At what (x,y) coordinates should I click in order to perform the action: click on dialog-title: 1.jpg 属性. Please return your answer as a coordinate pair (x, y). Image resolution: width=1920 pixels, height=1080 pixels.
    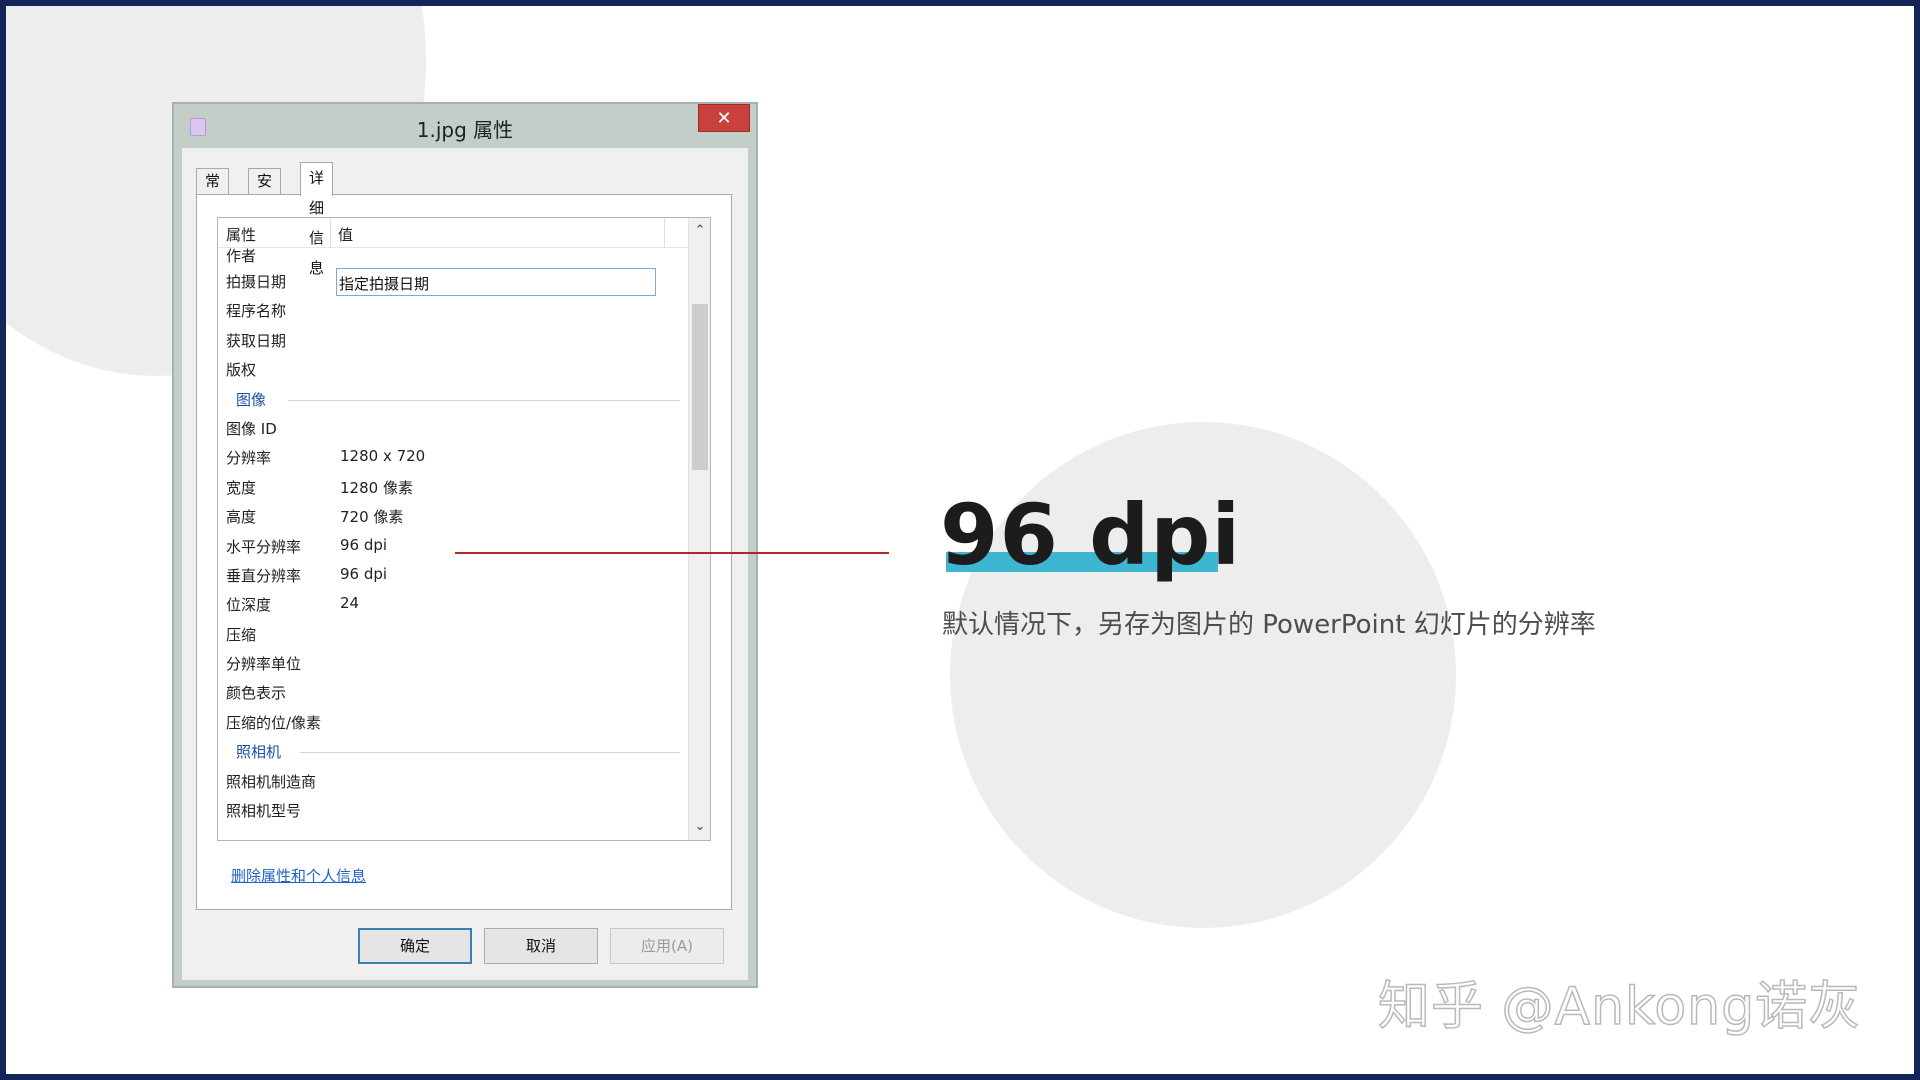
    Looking at the image, I should click on (465, 130).